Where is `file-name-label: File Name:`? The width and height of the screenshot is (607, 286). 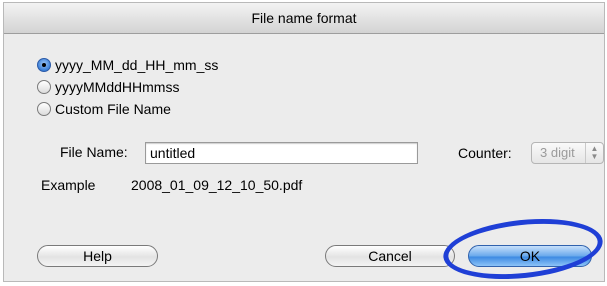
file-name-label: File Name: is located at coordinates (94, 152).